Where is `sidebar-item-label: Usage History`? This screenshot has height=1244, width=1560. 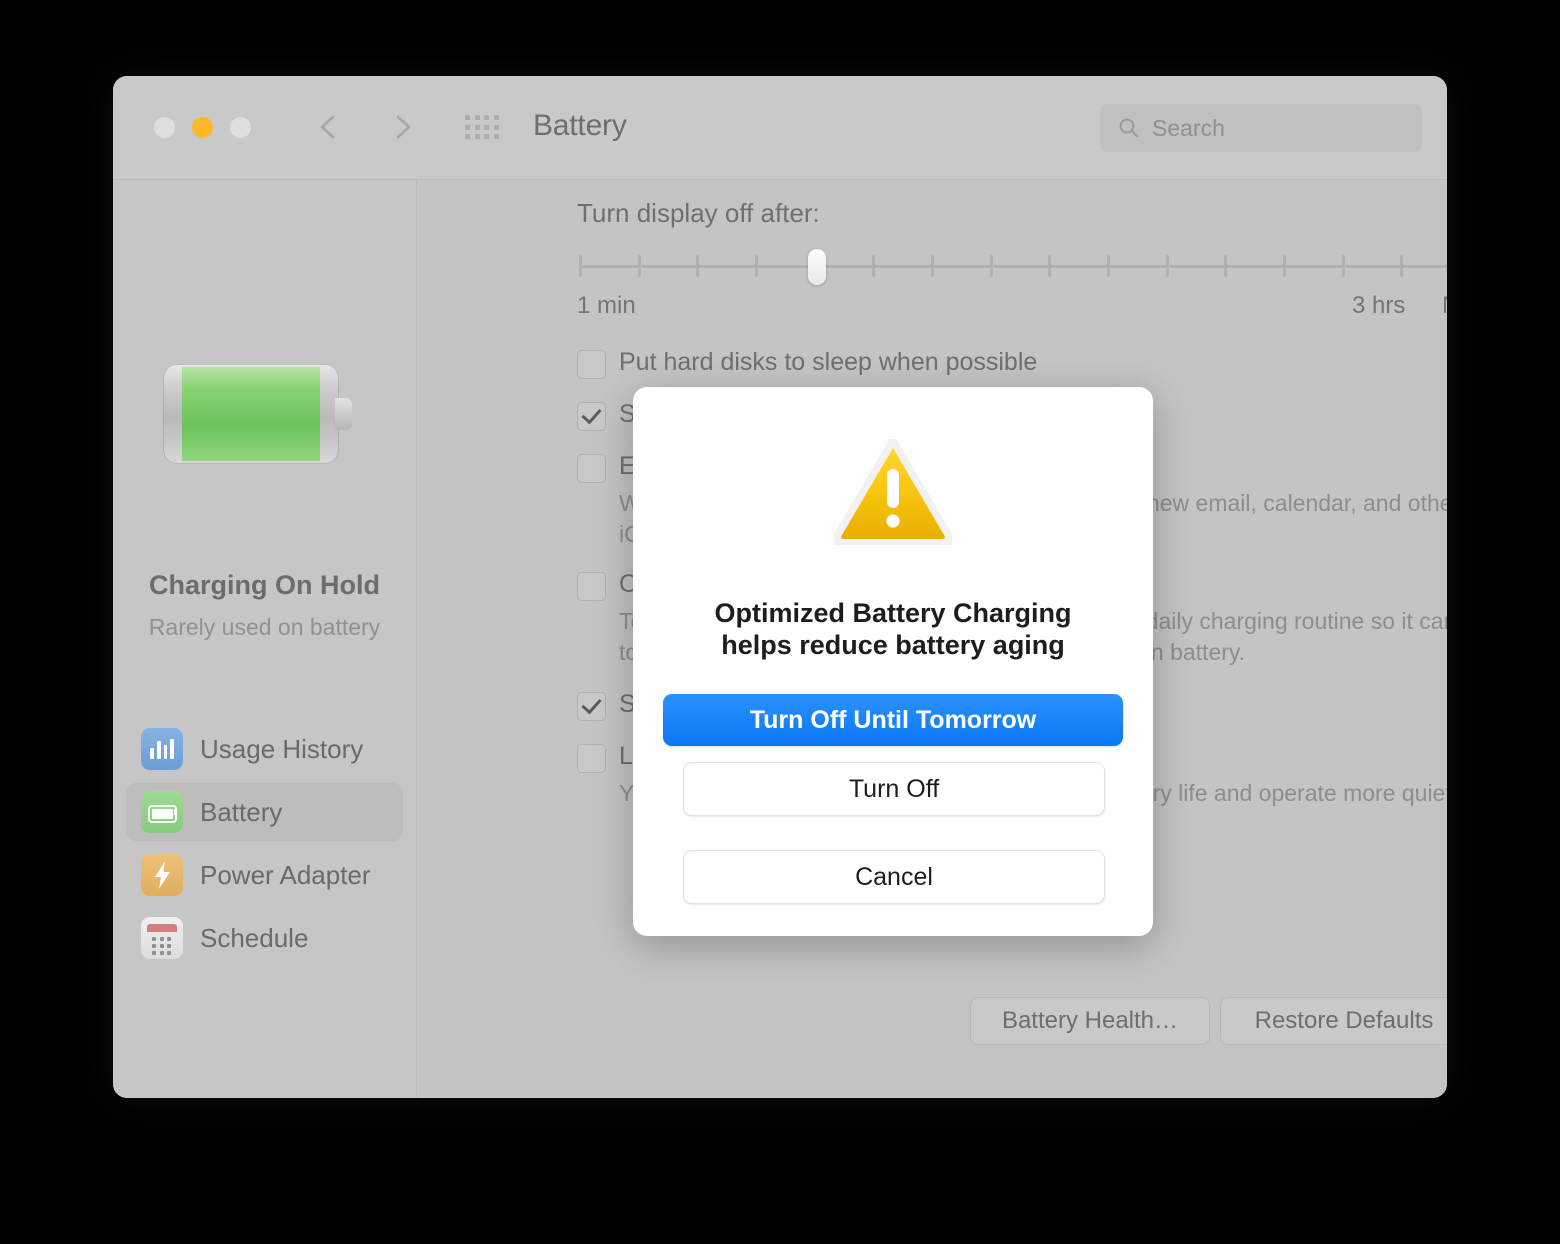 sidebar-item-label: Usage History is located at coordinates (282, 748).